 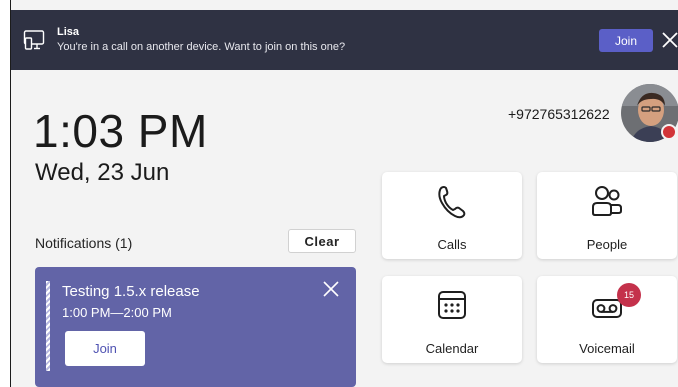 I want to click on meeting-join-button: Join, so click(x=105, y=348).